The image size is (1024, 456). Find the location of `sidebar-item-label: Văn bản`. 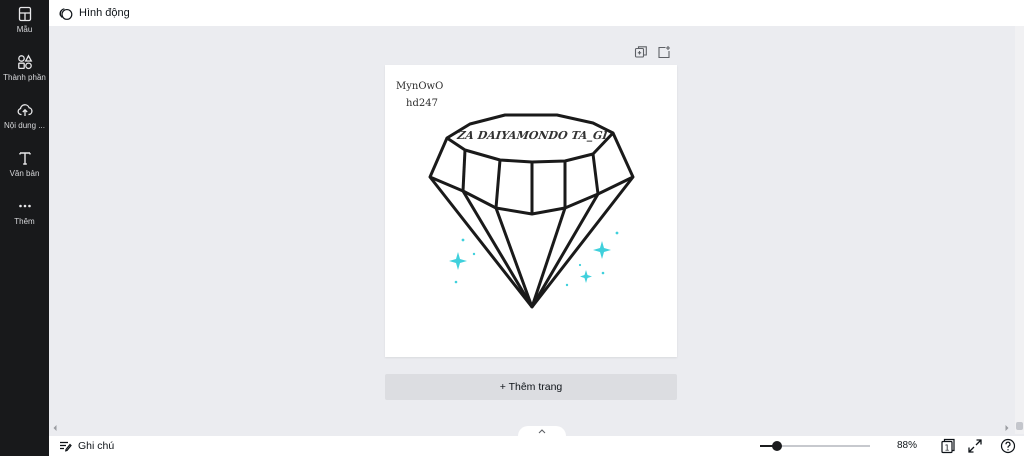

sidebar-item-label: Văn bản is located at coordinates (24, 173).